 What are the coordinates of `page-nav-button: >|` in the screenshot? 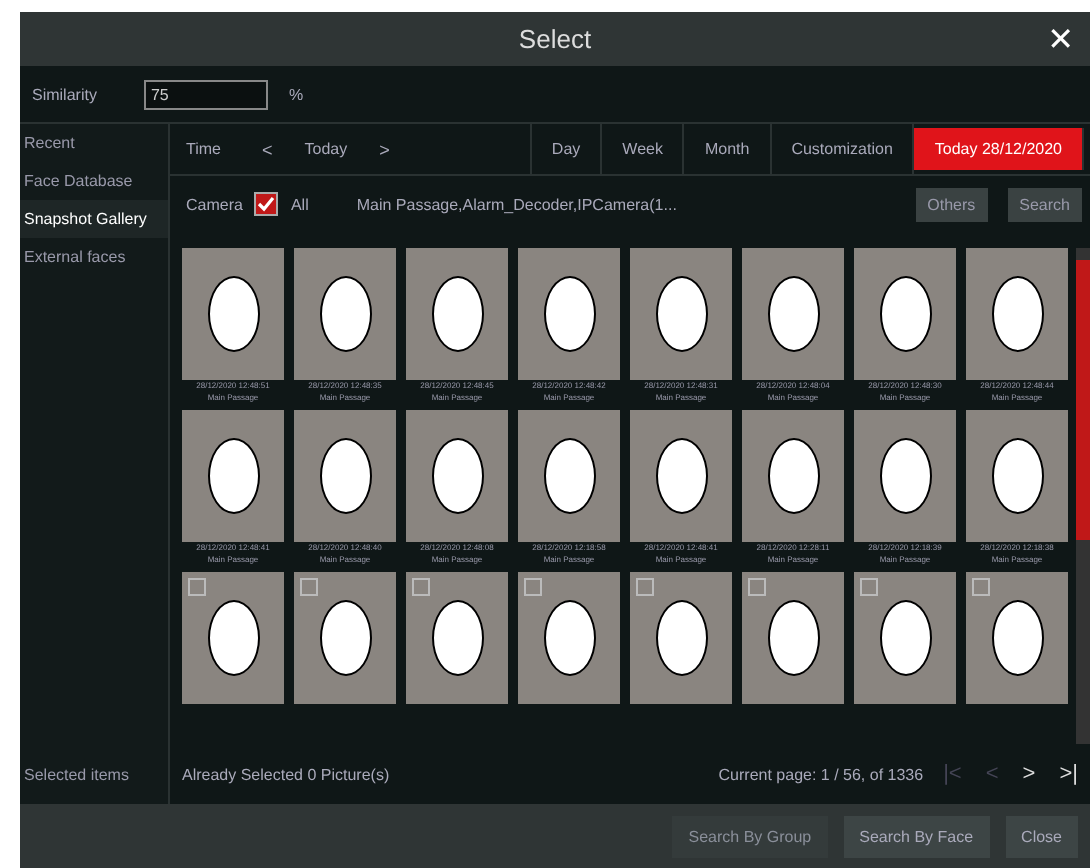 It's located at (1068, 774).